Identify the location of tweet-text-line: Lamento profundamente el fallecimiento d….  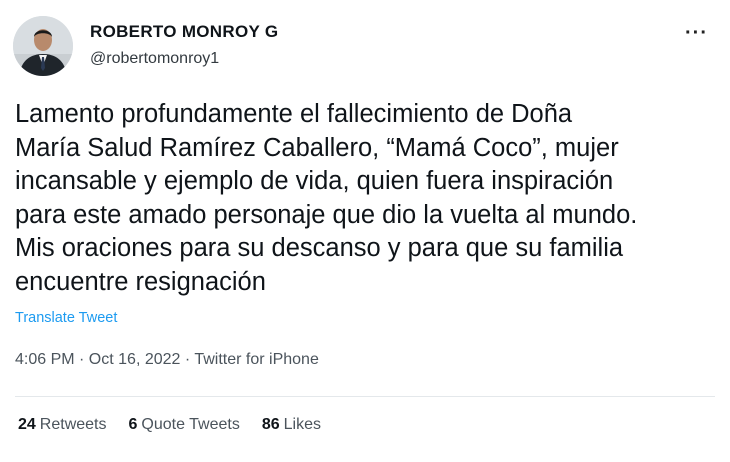
(294, 114).